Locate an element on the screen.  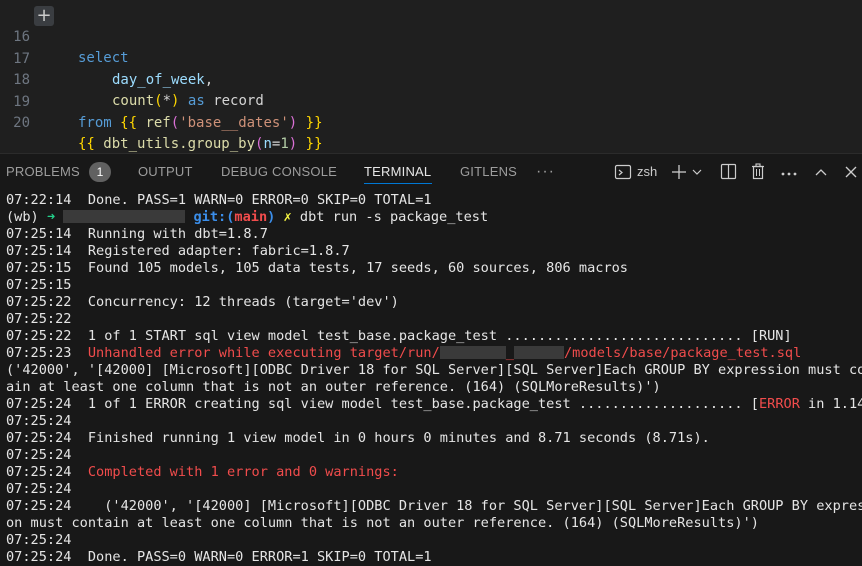
trash-icon is located at coordinates (758, 172).